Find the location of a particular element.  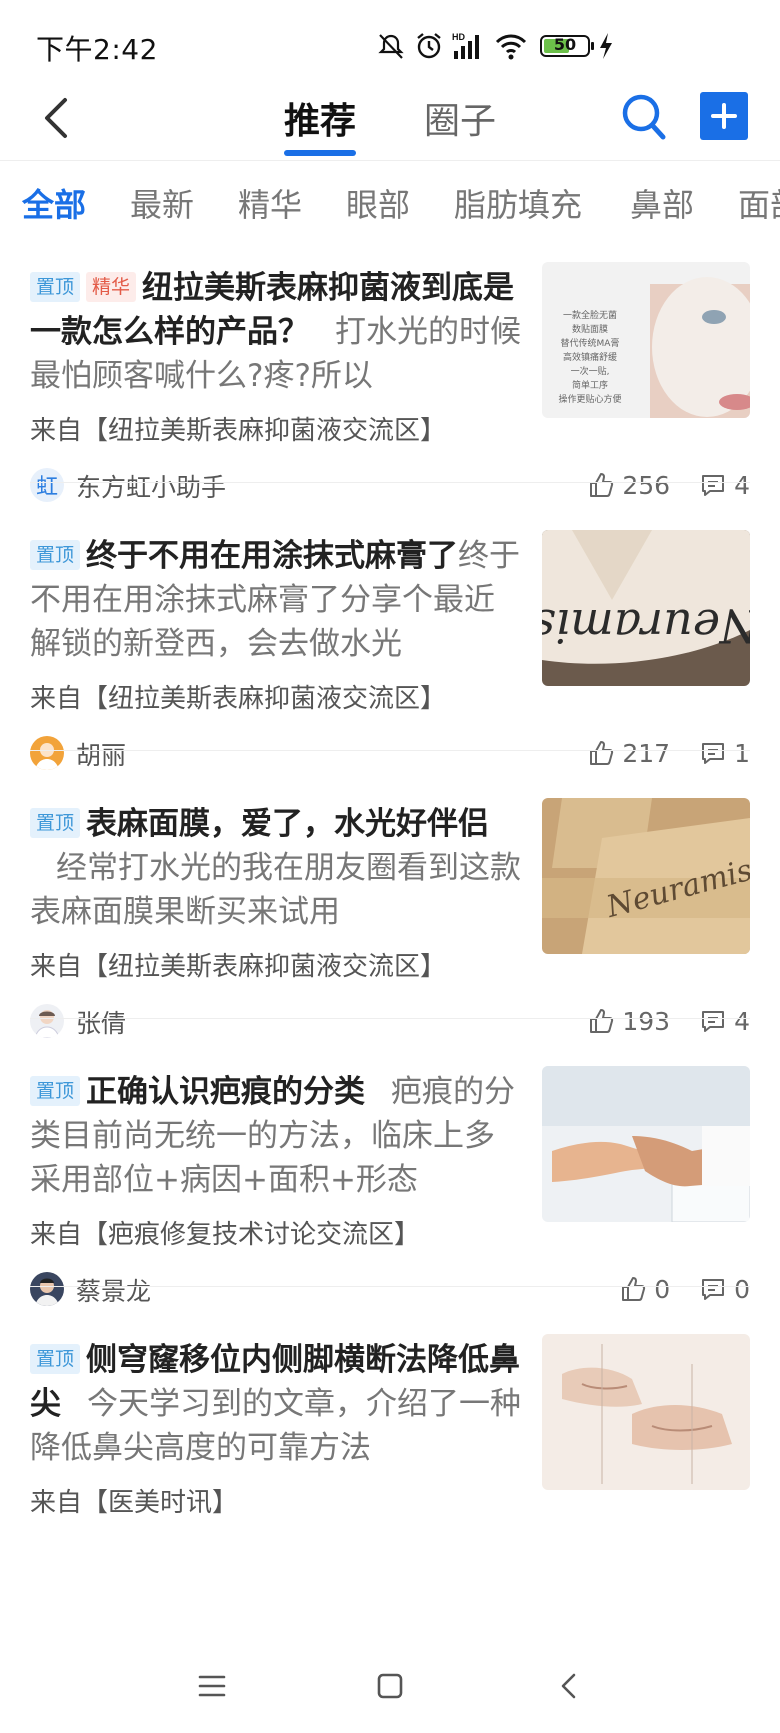

like-stat: 0 is located at coordinates (645, 1289).